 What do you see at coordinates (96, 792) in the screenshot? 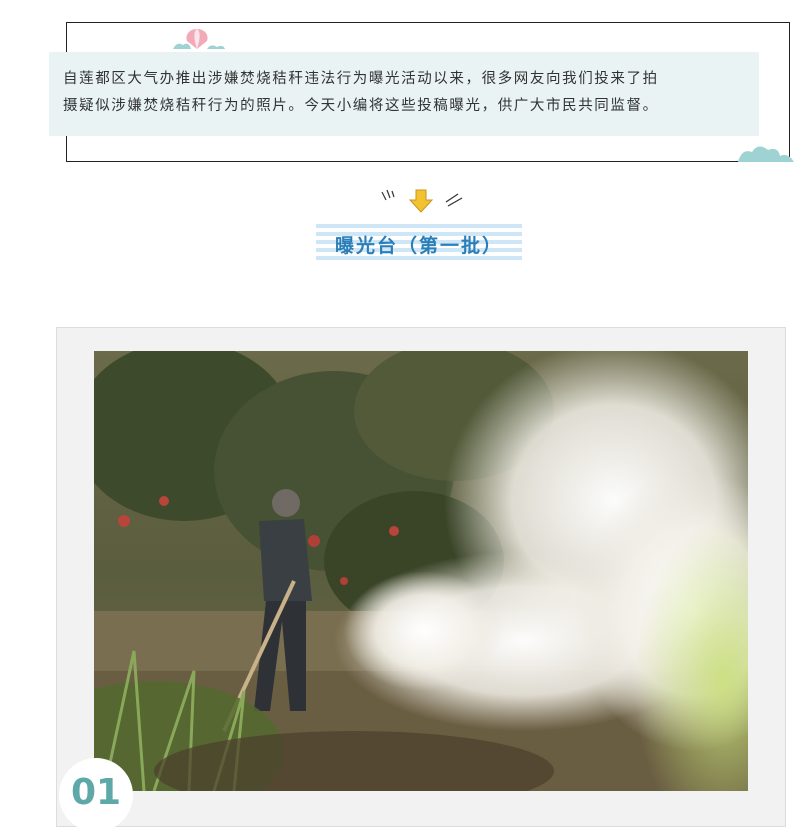
I see `item-number: 01` at bounding box center [96, 792].